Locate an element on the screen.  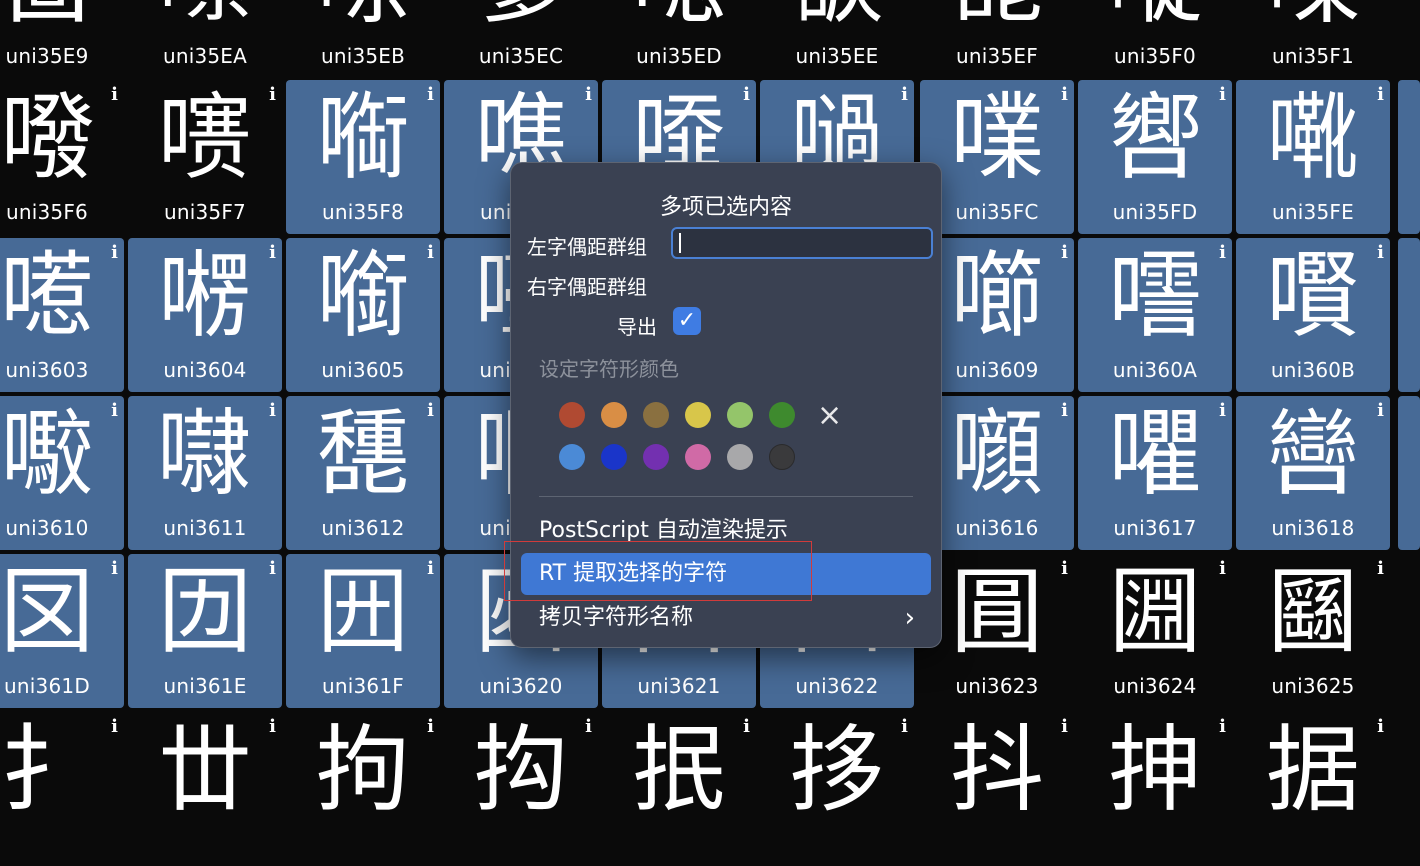
glyph-cell: 㘗 uni3617 i is located at coordinates (1155, 473).